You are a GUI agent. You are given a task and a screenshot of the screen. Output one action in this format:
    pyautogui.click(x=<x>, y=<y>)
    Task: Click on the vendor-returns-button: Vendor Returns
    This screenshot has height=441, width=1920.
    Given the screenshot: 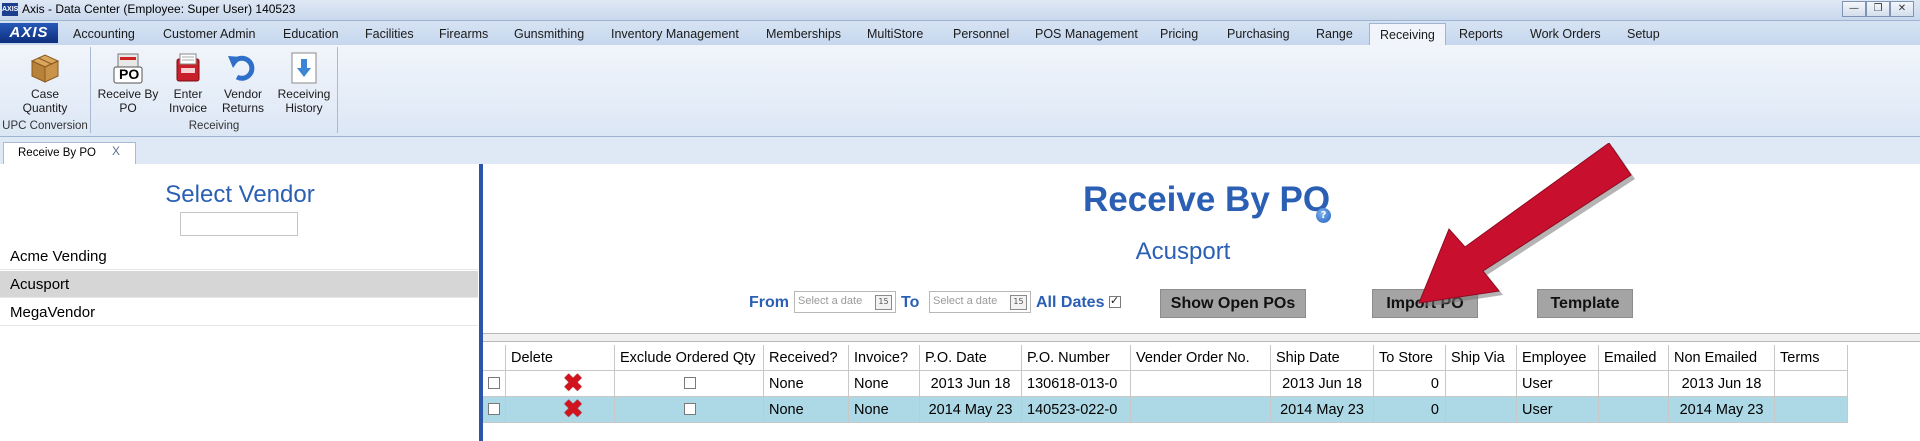 What is the action you would take?
    pyautogui.click(x=243, y=83)
    